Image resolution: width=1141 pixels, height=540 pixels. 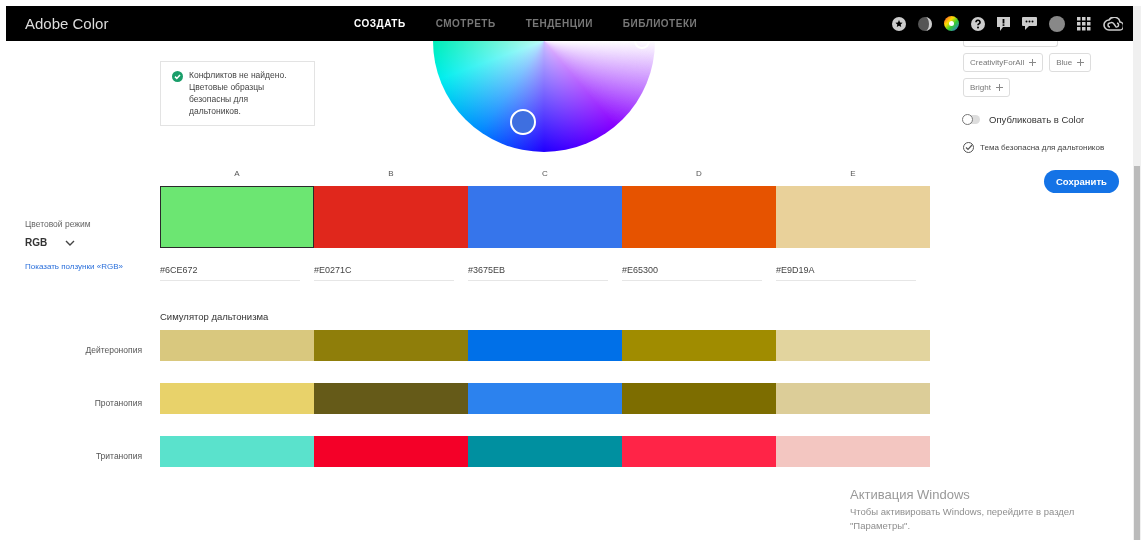 What do you see at coordinates (951, 23) in the screenshot?
I see `color-wheel-icon` at bounding box center [951, 23].